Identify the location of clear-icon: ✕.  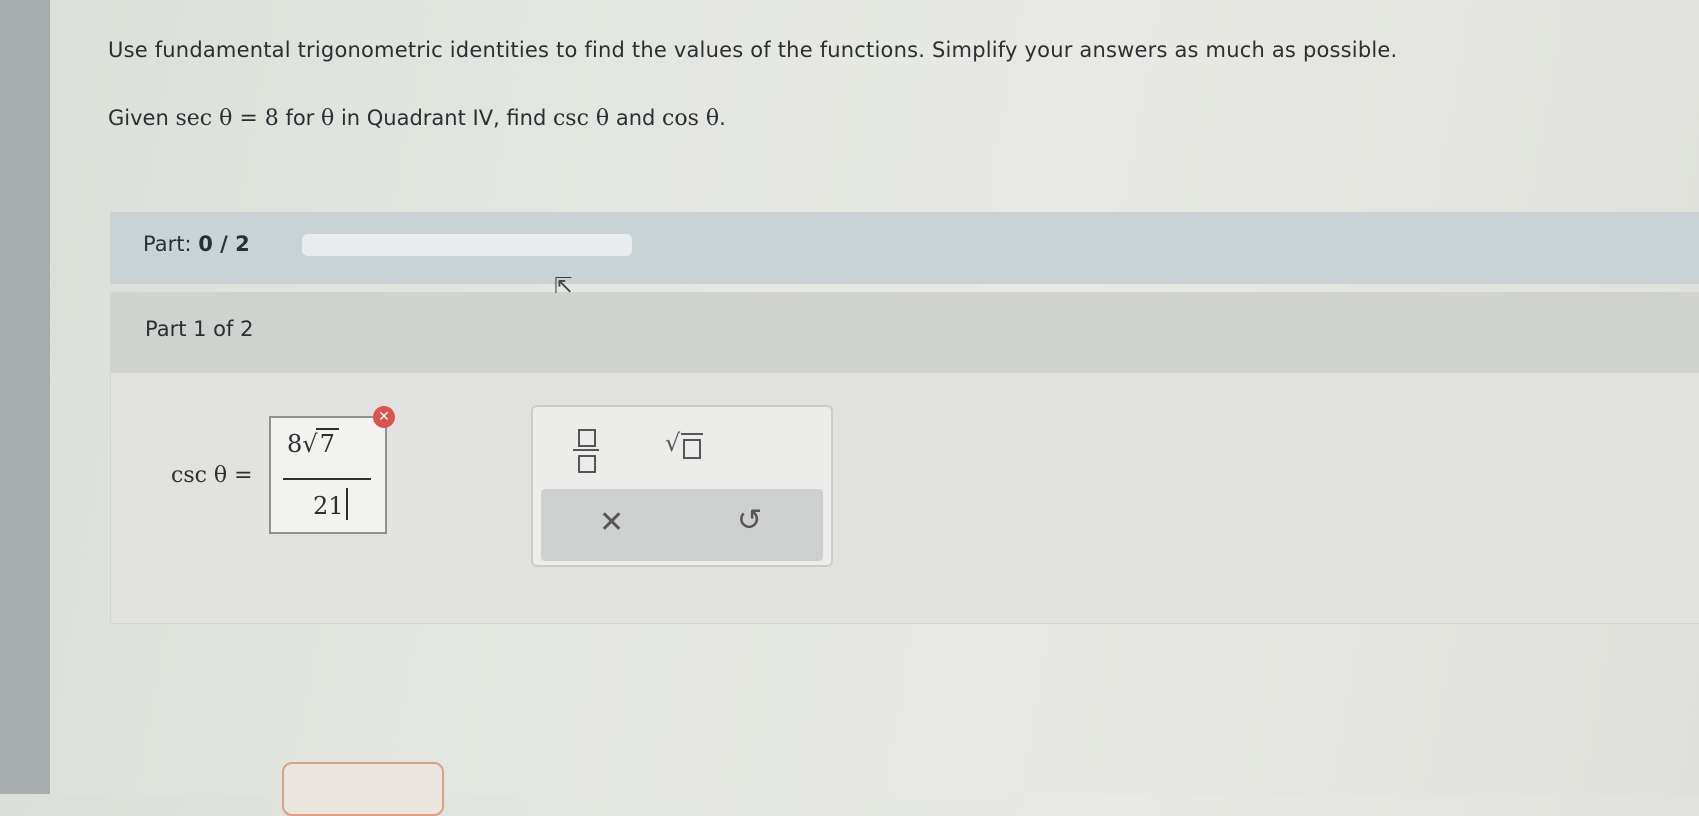
(611, 522).